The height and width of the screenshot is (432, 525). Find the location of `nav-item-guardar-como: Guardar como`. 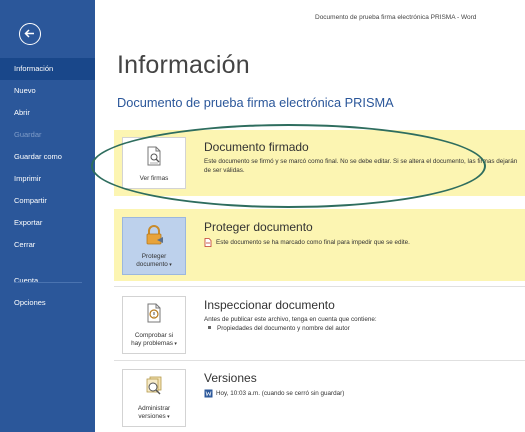

nav-item-guardar-como: Guardar como is located at coordinates (47, 157).